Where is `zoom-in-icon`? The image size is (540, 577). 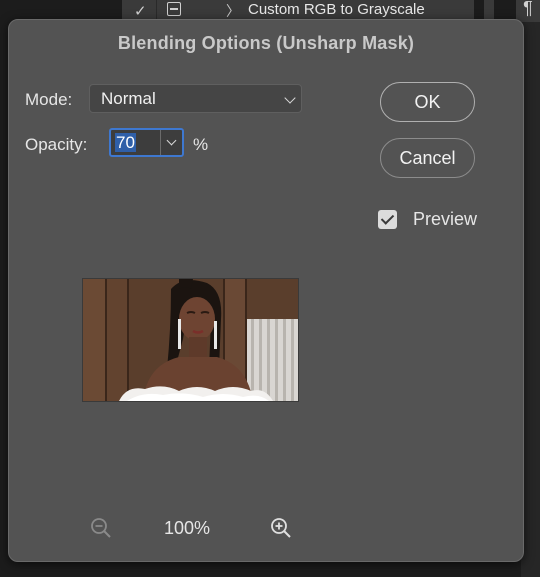
zoom-in-icon is located at coordinates (281, 528).